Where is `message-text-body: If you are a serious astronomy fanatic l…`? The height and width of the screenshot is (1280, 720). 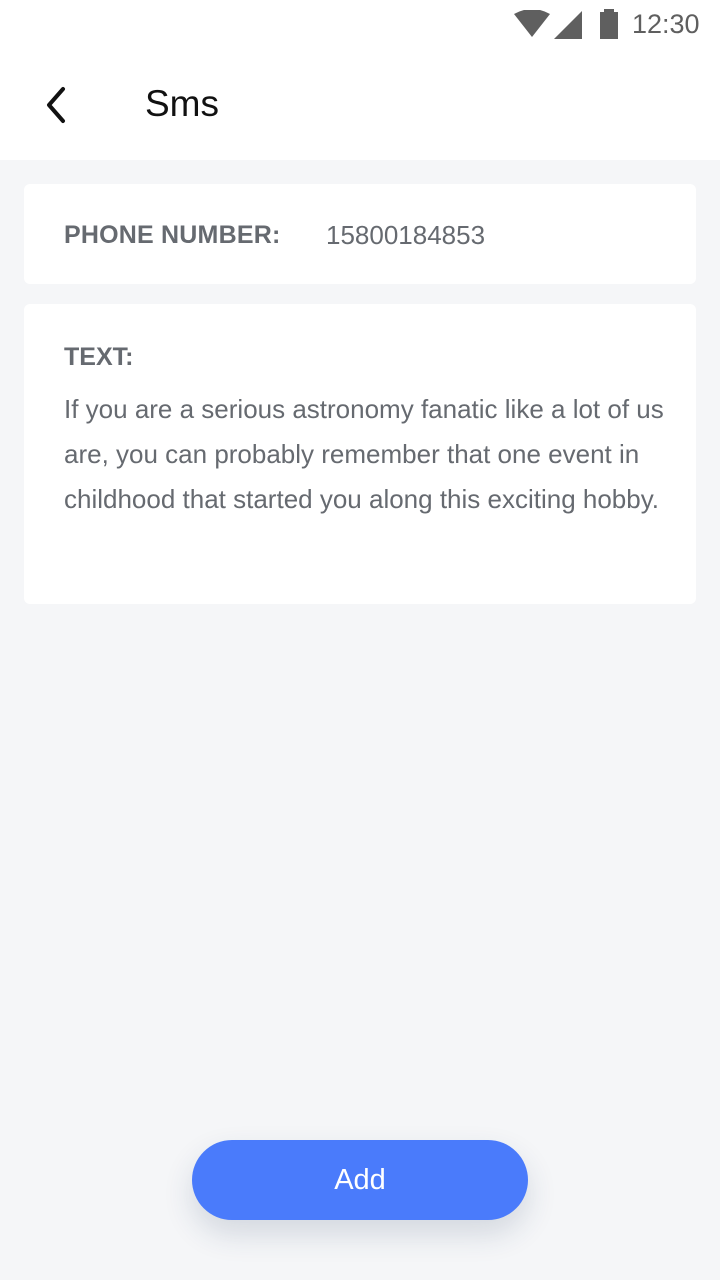 message-text-body: If you are a serious astronomy fanatic l… is located at coordinates (364, 454).